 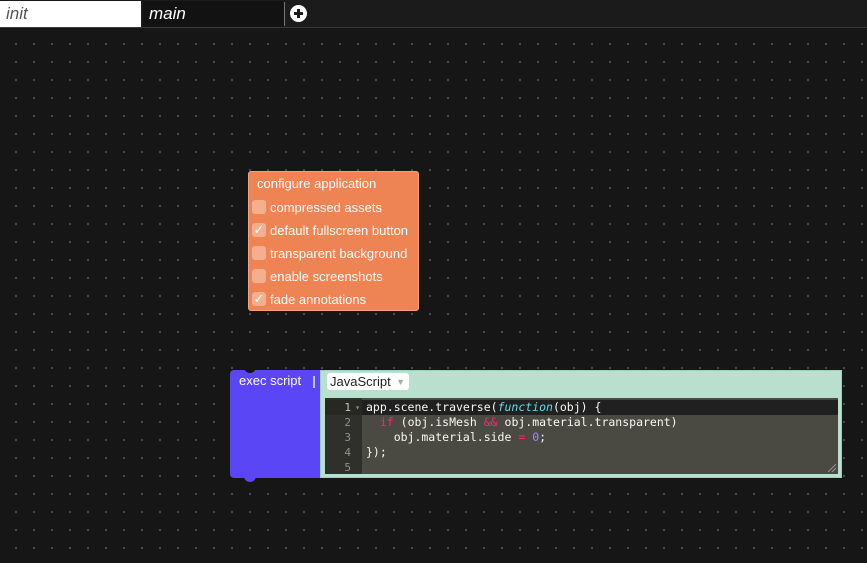 What do you see at coordinates (70, 14) in the screenshot?
I see `tab-init: init` at bounding box center [70, 14].